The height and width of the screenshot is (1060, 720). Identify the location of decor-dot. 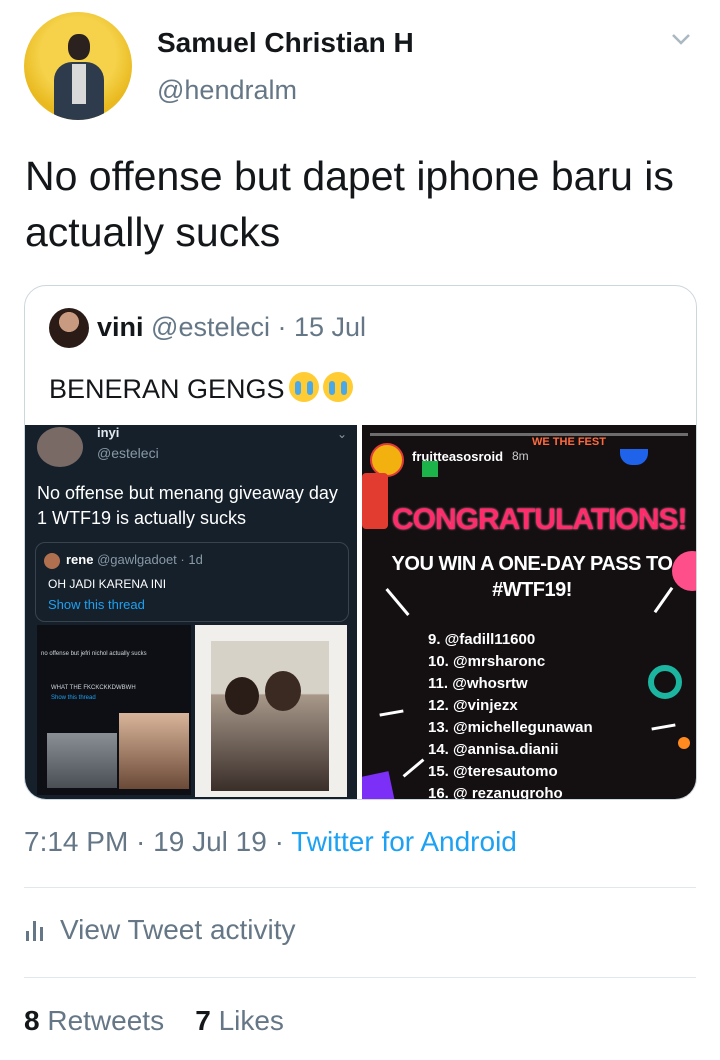
(684, 743).